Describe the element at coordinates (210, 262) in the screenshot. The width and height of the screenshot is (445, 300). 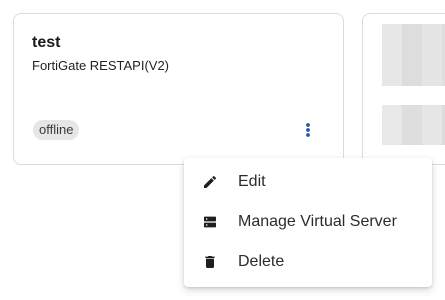
I see `trash-icon` at that location.